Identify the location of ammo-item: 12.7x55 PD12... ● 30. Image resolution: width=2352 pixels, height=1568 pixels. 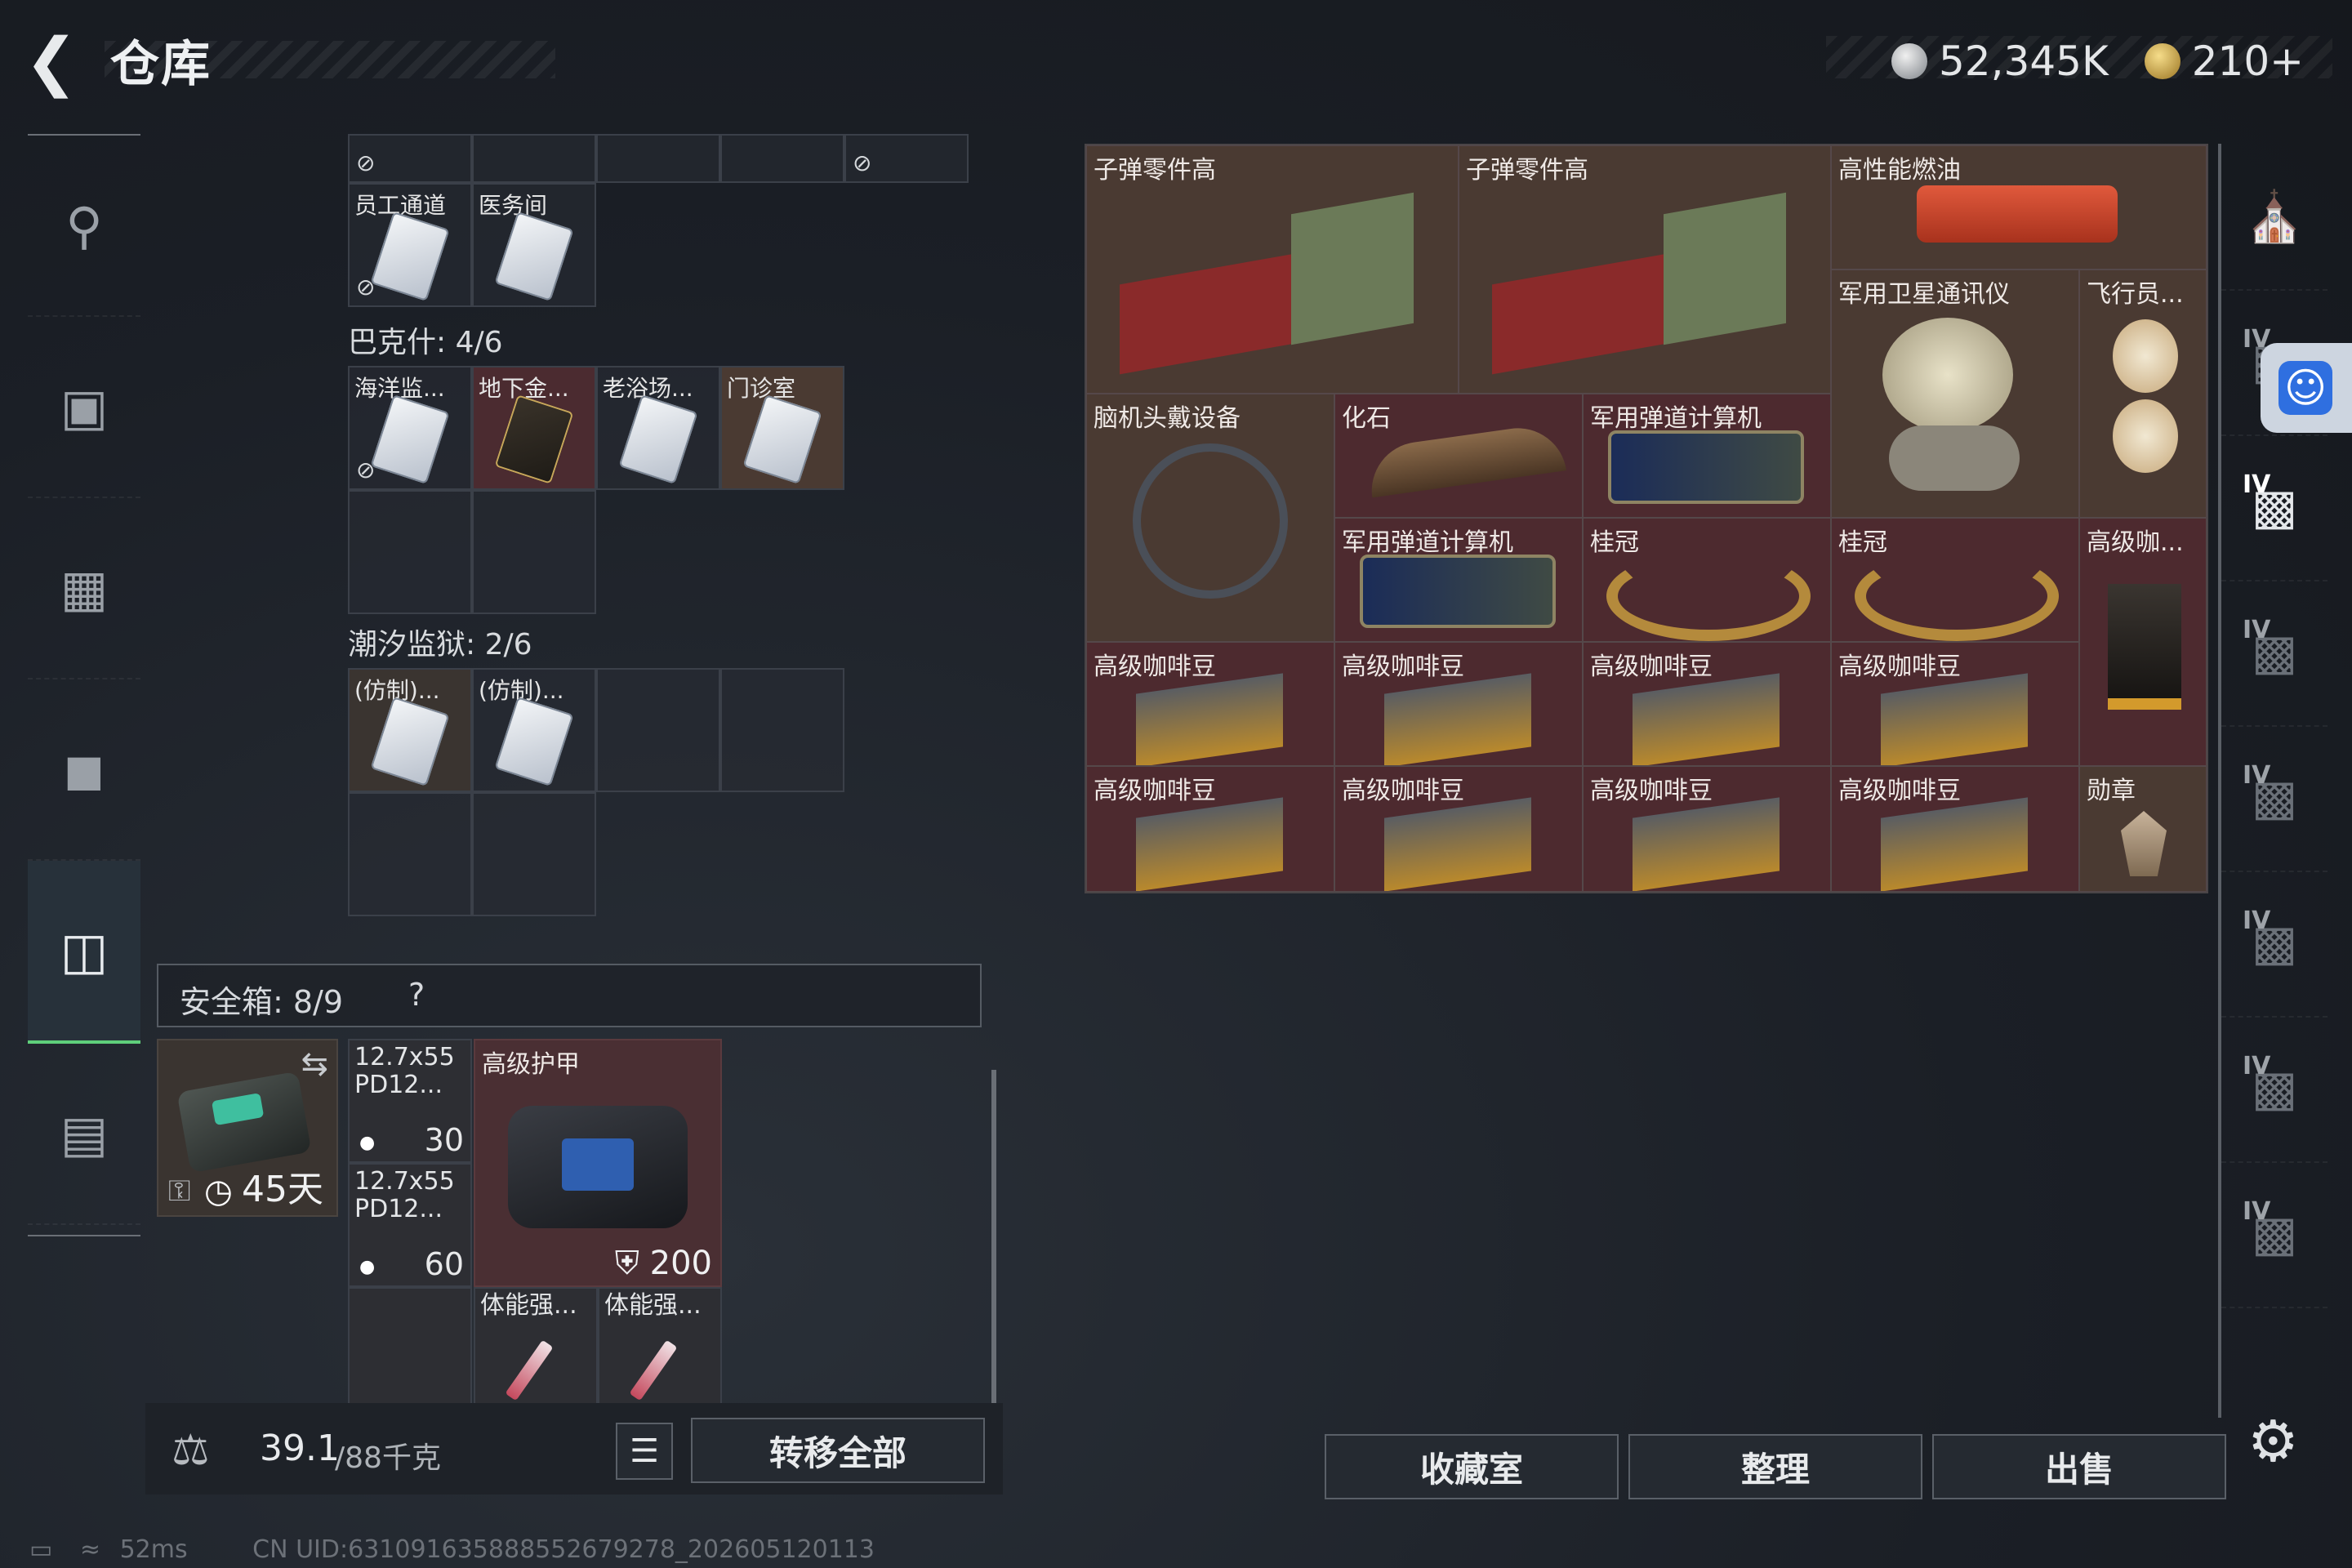
(410, 1101).